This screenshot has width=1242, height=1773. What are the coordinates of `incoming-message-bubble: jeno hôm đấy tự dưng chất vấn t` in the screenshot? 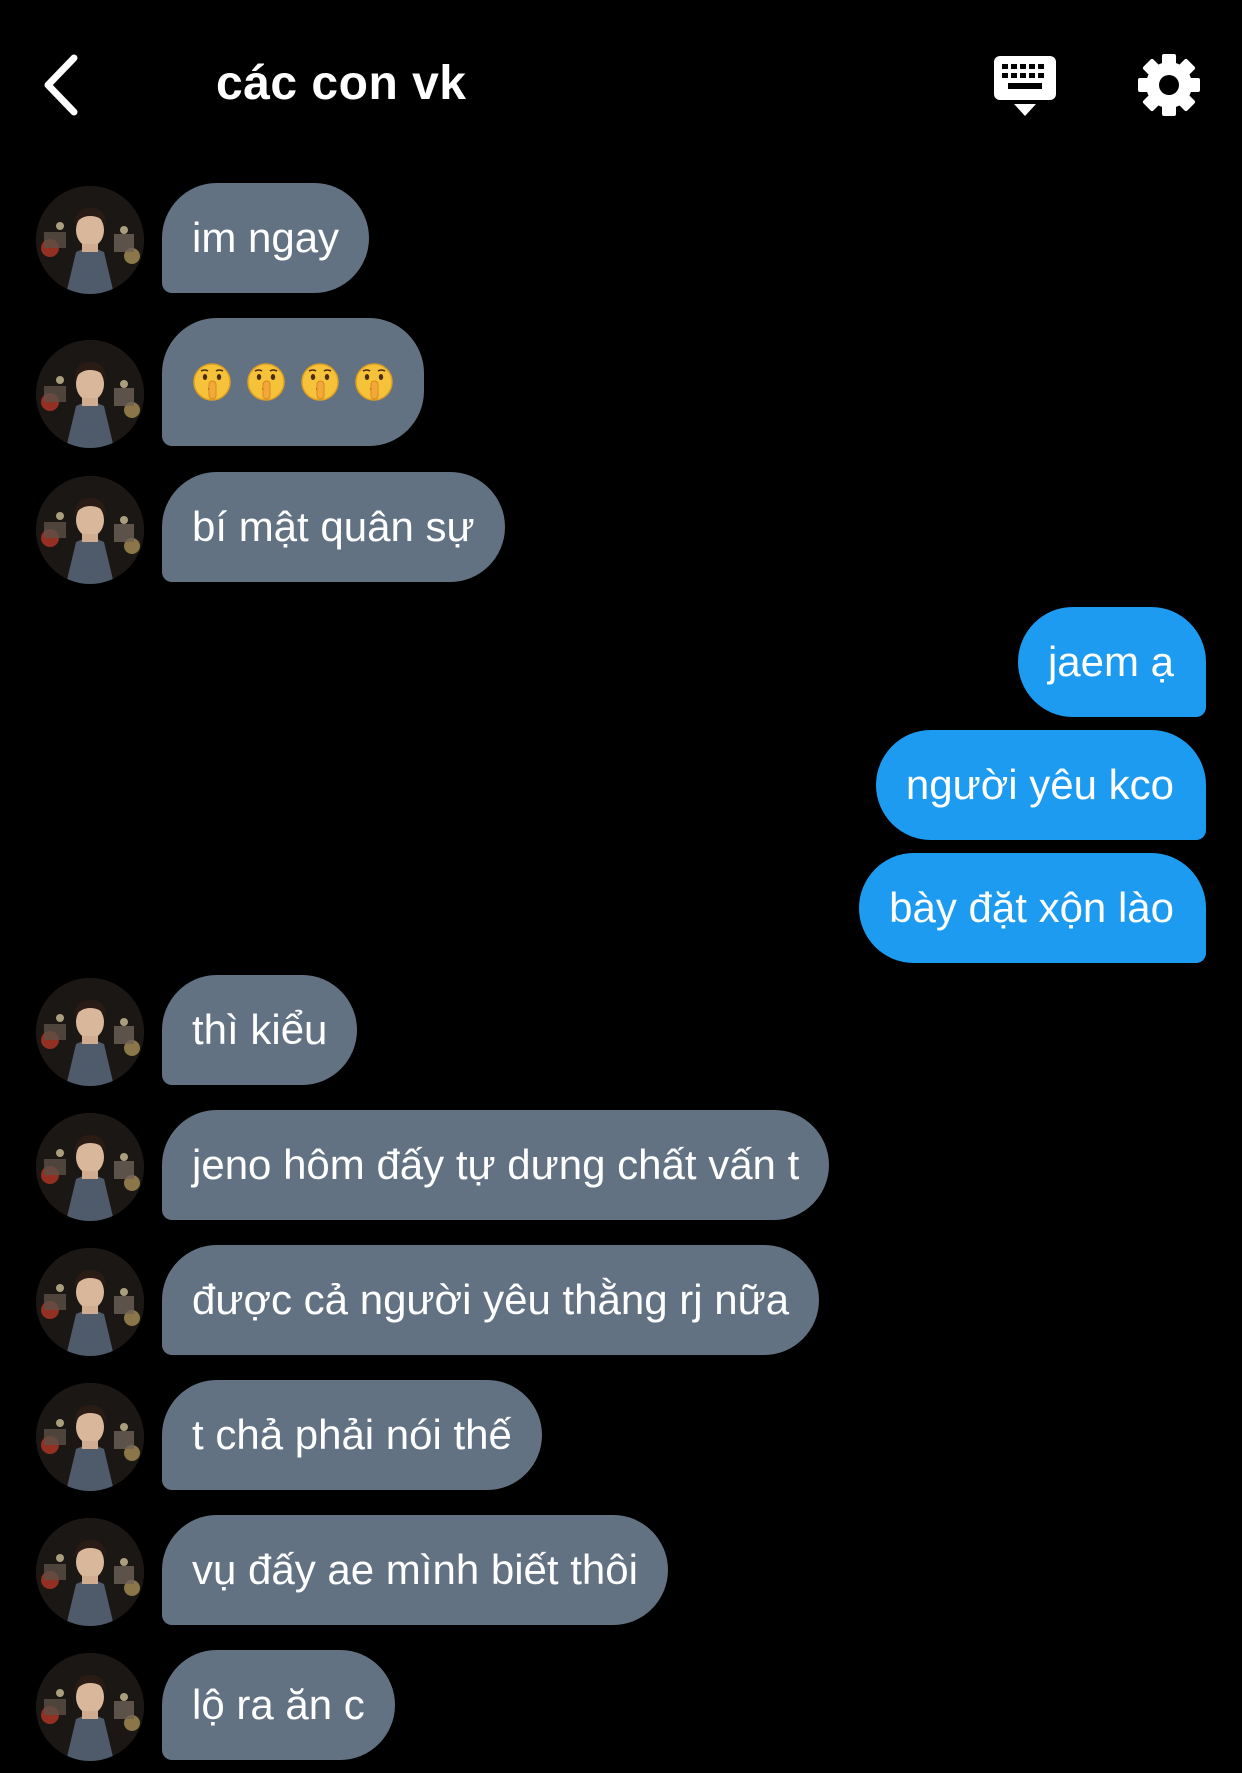 It's located at (496, 1165).